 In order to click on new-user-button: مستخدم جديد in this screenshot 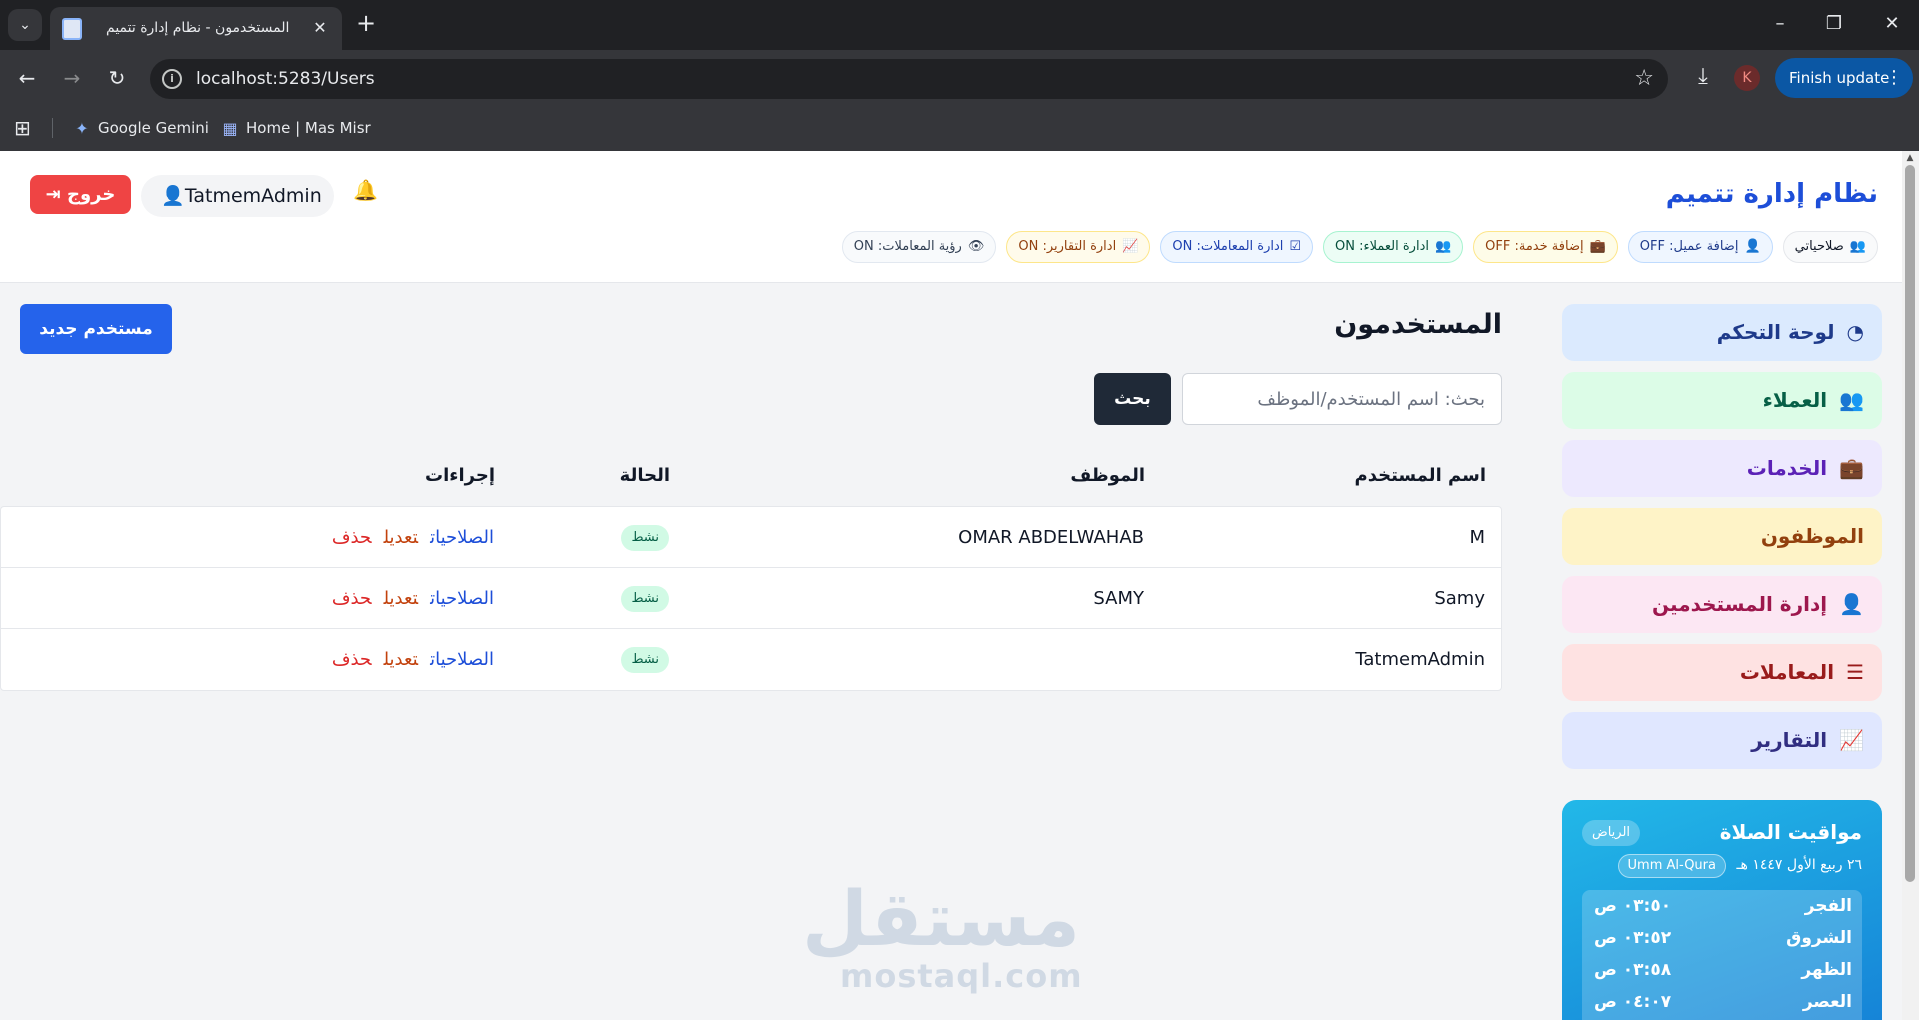, I will do `click(96, 329)`.